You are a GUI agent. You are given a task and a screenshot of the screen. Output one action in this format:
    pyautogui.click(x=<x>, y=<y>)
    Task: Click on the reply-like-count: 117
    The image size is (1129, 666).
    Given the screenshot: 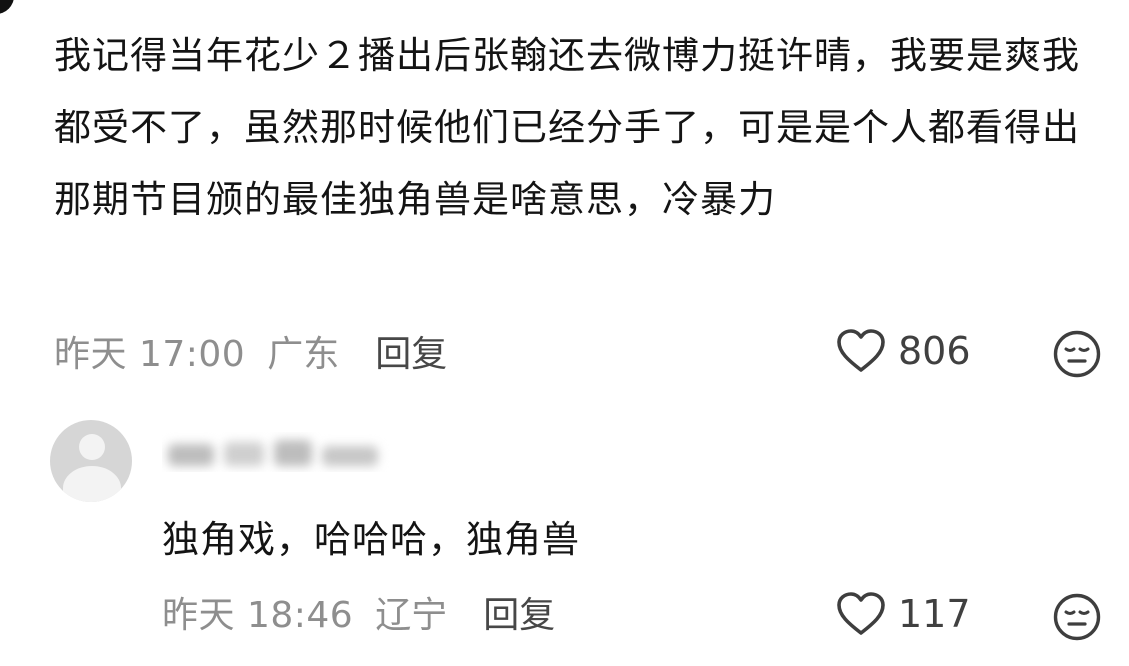 What is the action you would take?
    pyautogui.click(x=934, y=614)
    